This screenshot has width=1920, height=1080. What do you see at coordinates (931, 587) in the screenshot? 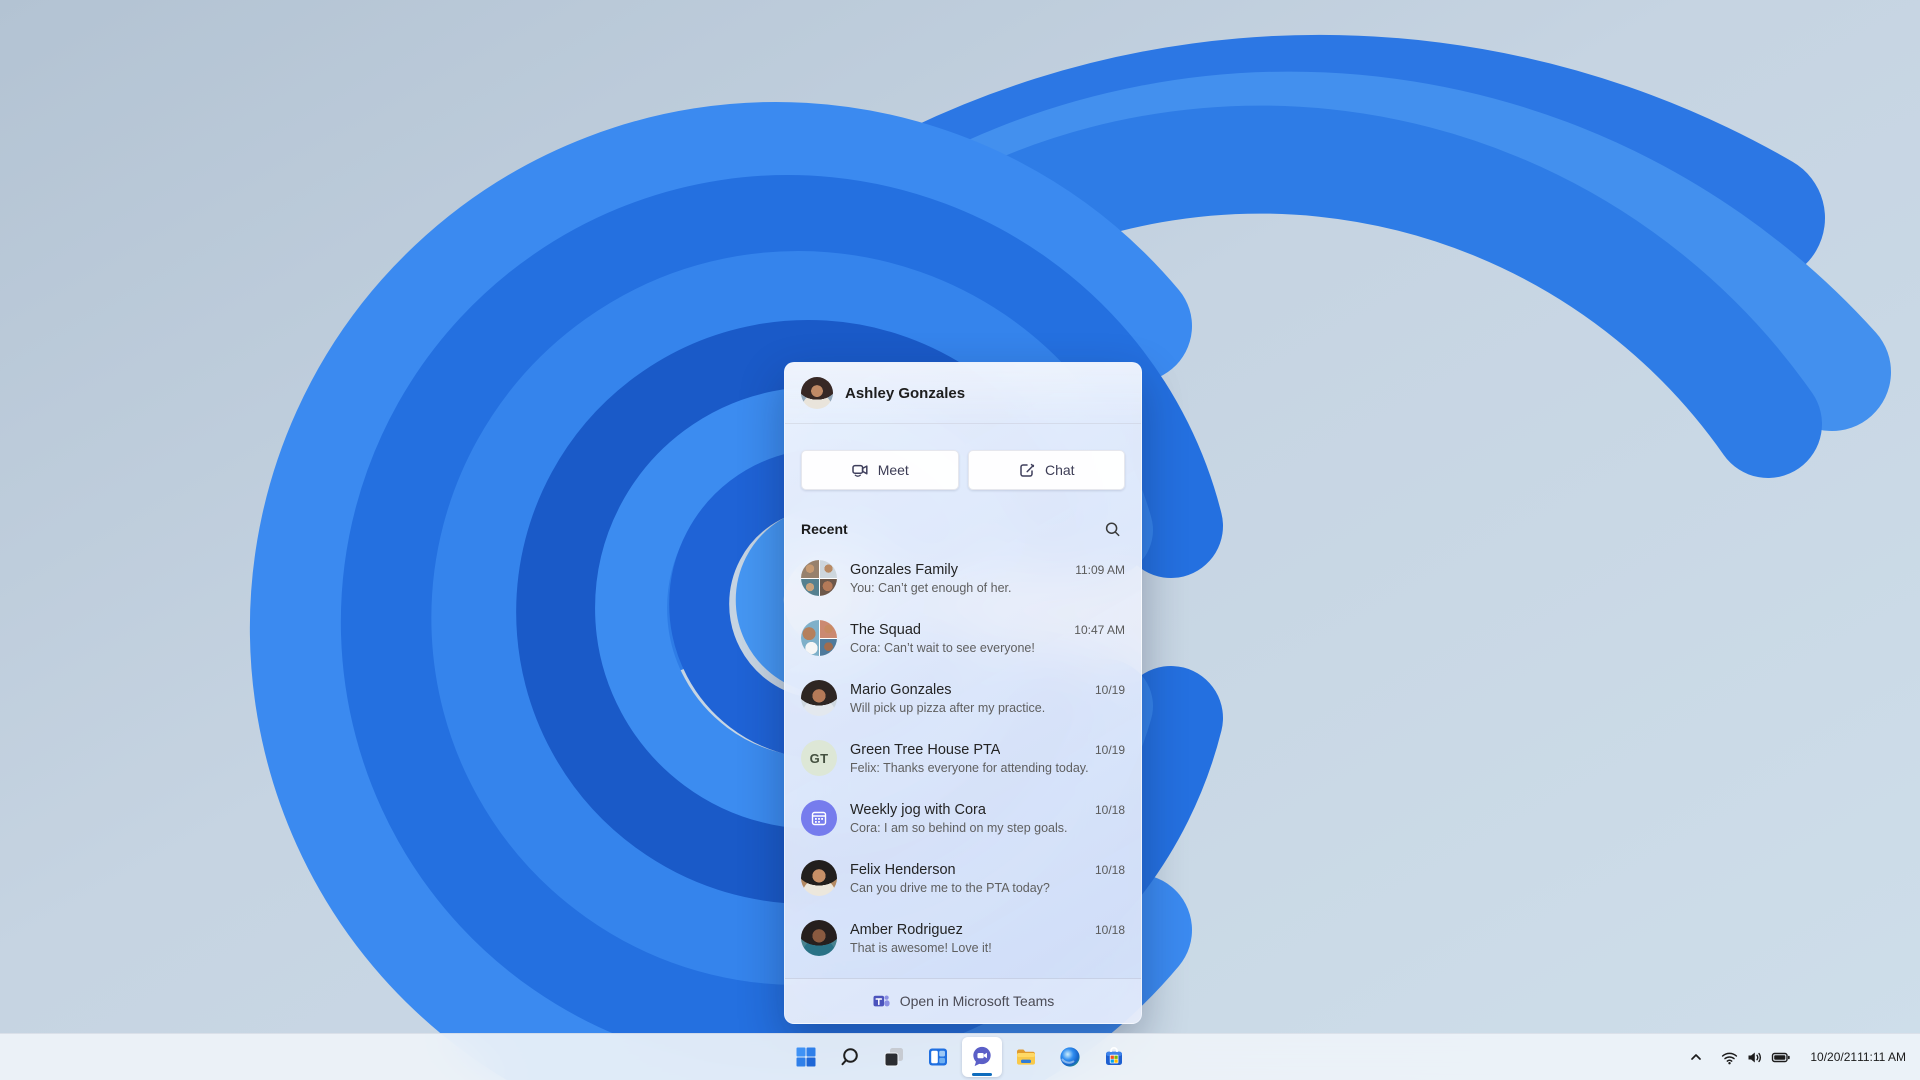
I see `conversation-preview: You: Can’t get enough of her.` at bounding box center [931, 587].